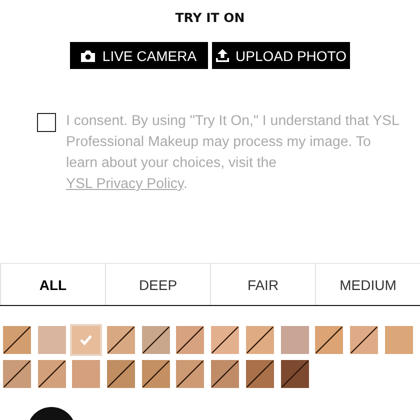 The width and height of the screenshot is (420, 420). I want to click on live-camera-button: LIVE CAMERA, so click(139, 55).